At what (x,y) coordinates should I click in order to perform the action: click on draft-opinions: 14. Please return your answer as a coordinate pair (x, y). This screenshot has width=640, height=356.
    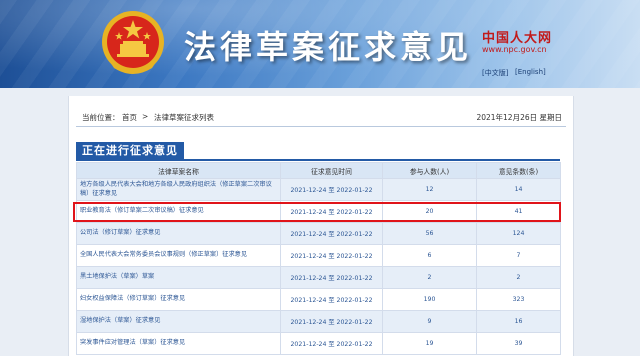
    Looking at the image, I should click on (518, 189).